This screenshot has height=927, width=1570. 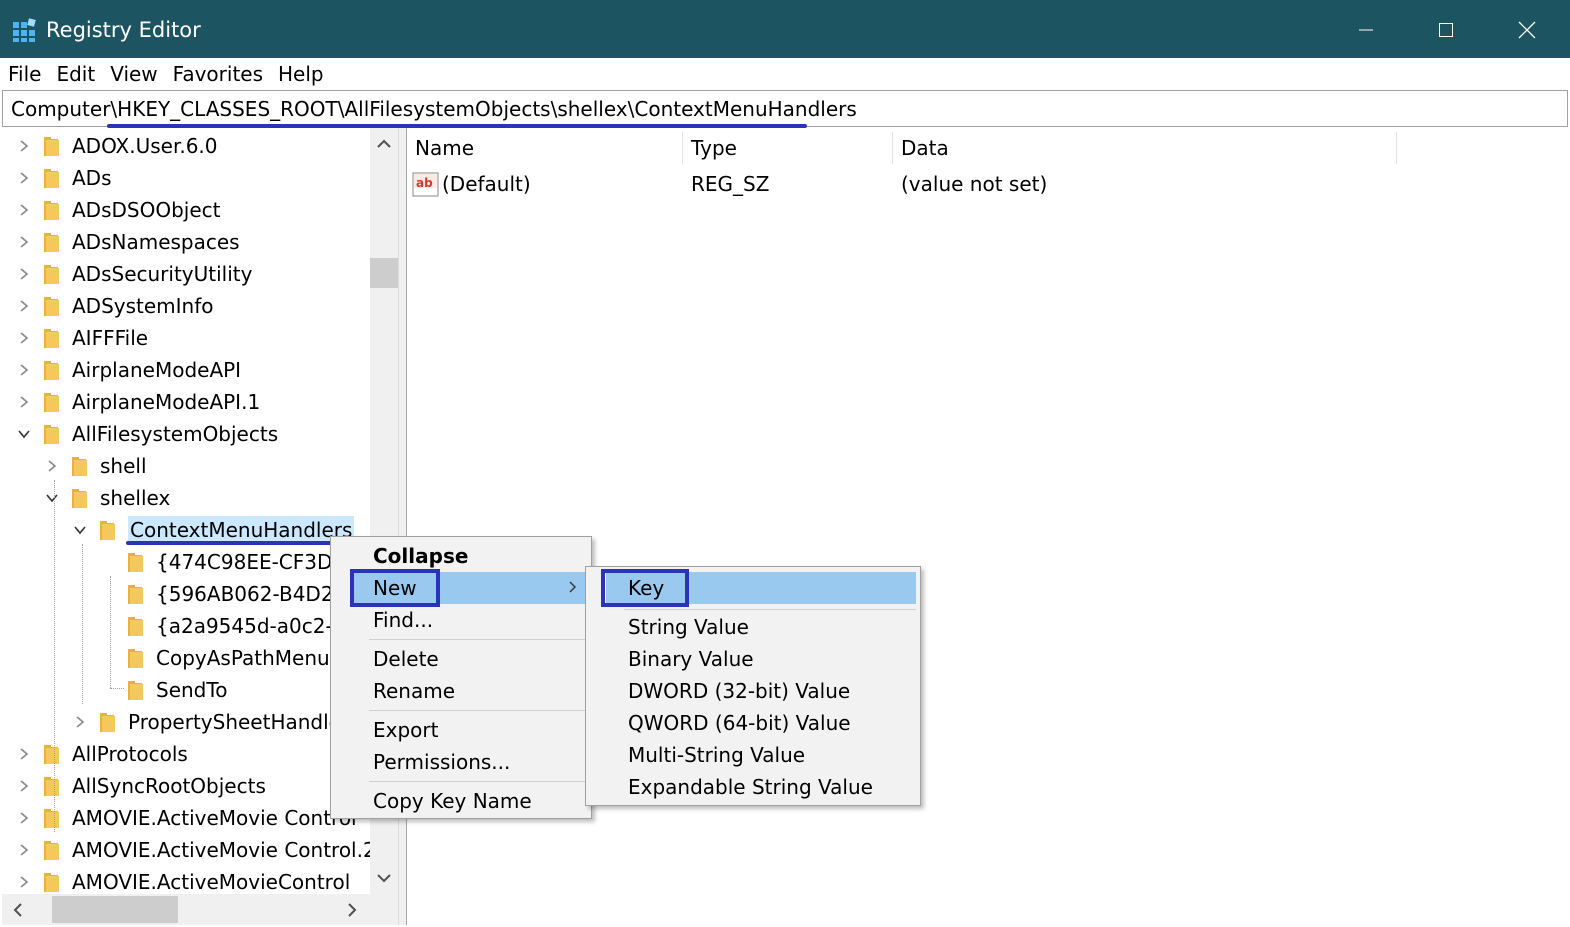 What do you see at coordinates (461, 659) in the screenshot?
I see `menu-item-delete: Delete` at bounding box center [461, 659].